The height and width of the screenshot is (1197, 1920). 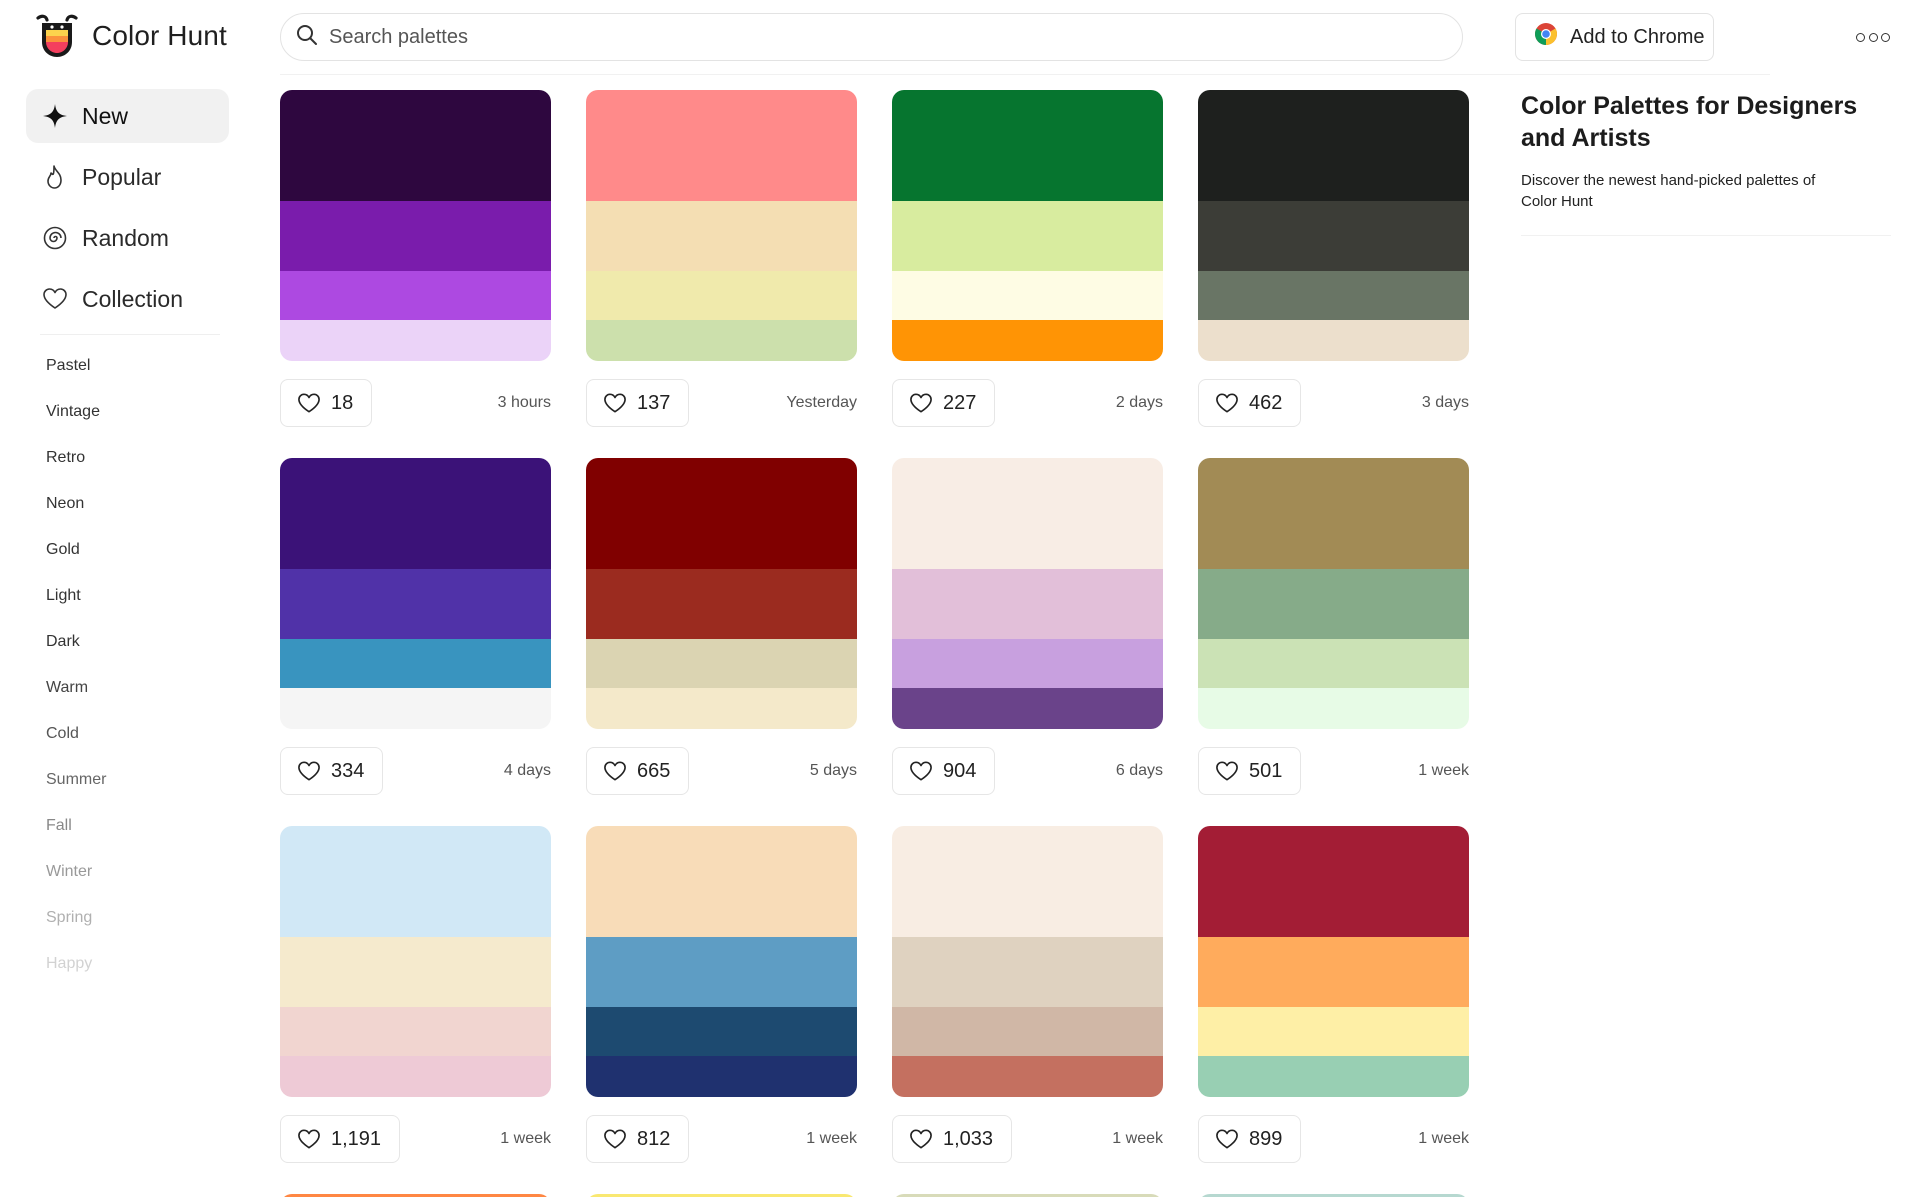 What do you see at coordinates (76, 610) in the screenshot?
I see `tag-light: Light` at bounding box center [76, 610].